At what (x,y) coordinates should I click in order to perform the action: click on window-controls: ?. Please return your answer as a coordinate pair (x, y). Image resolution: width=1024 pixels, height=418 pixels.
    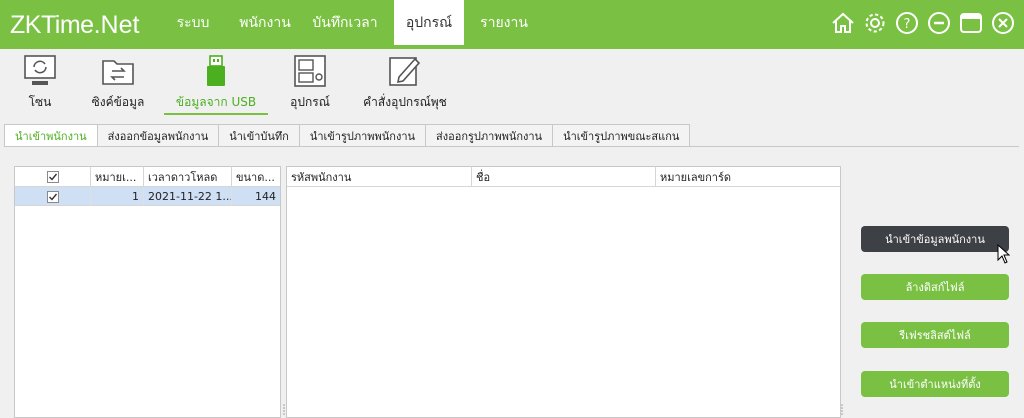
    Looking at the image, I should click on (923, 23).